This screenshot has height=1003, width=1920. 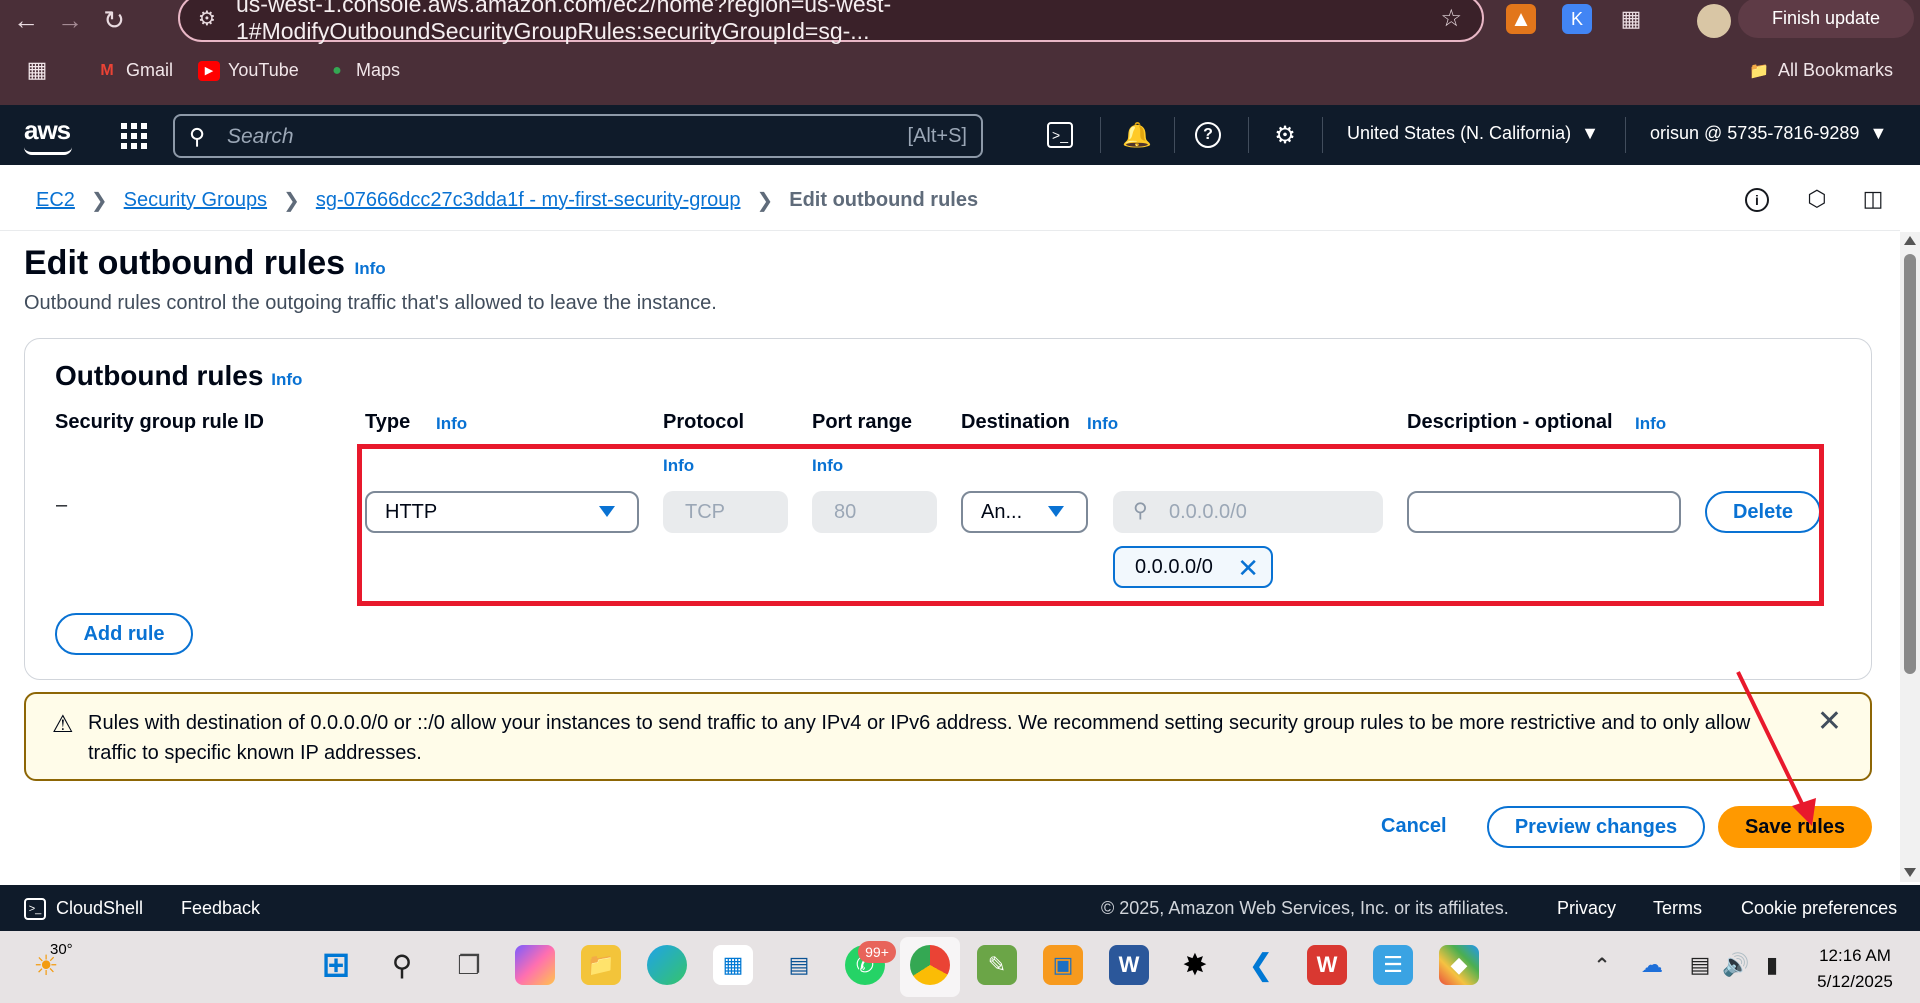 I want to click on chevron-up-icon: ⌃, so click(x=1602, y=965).